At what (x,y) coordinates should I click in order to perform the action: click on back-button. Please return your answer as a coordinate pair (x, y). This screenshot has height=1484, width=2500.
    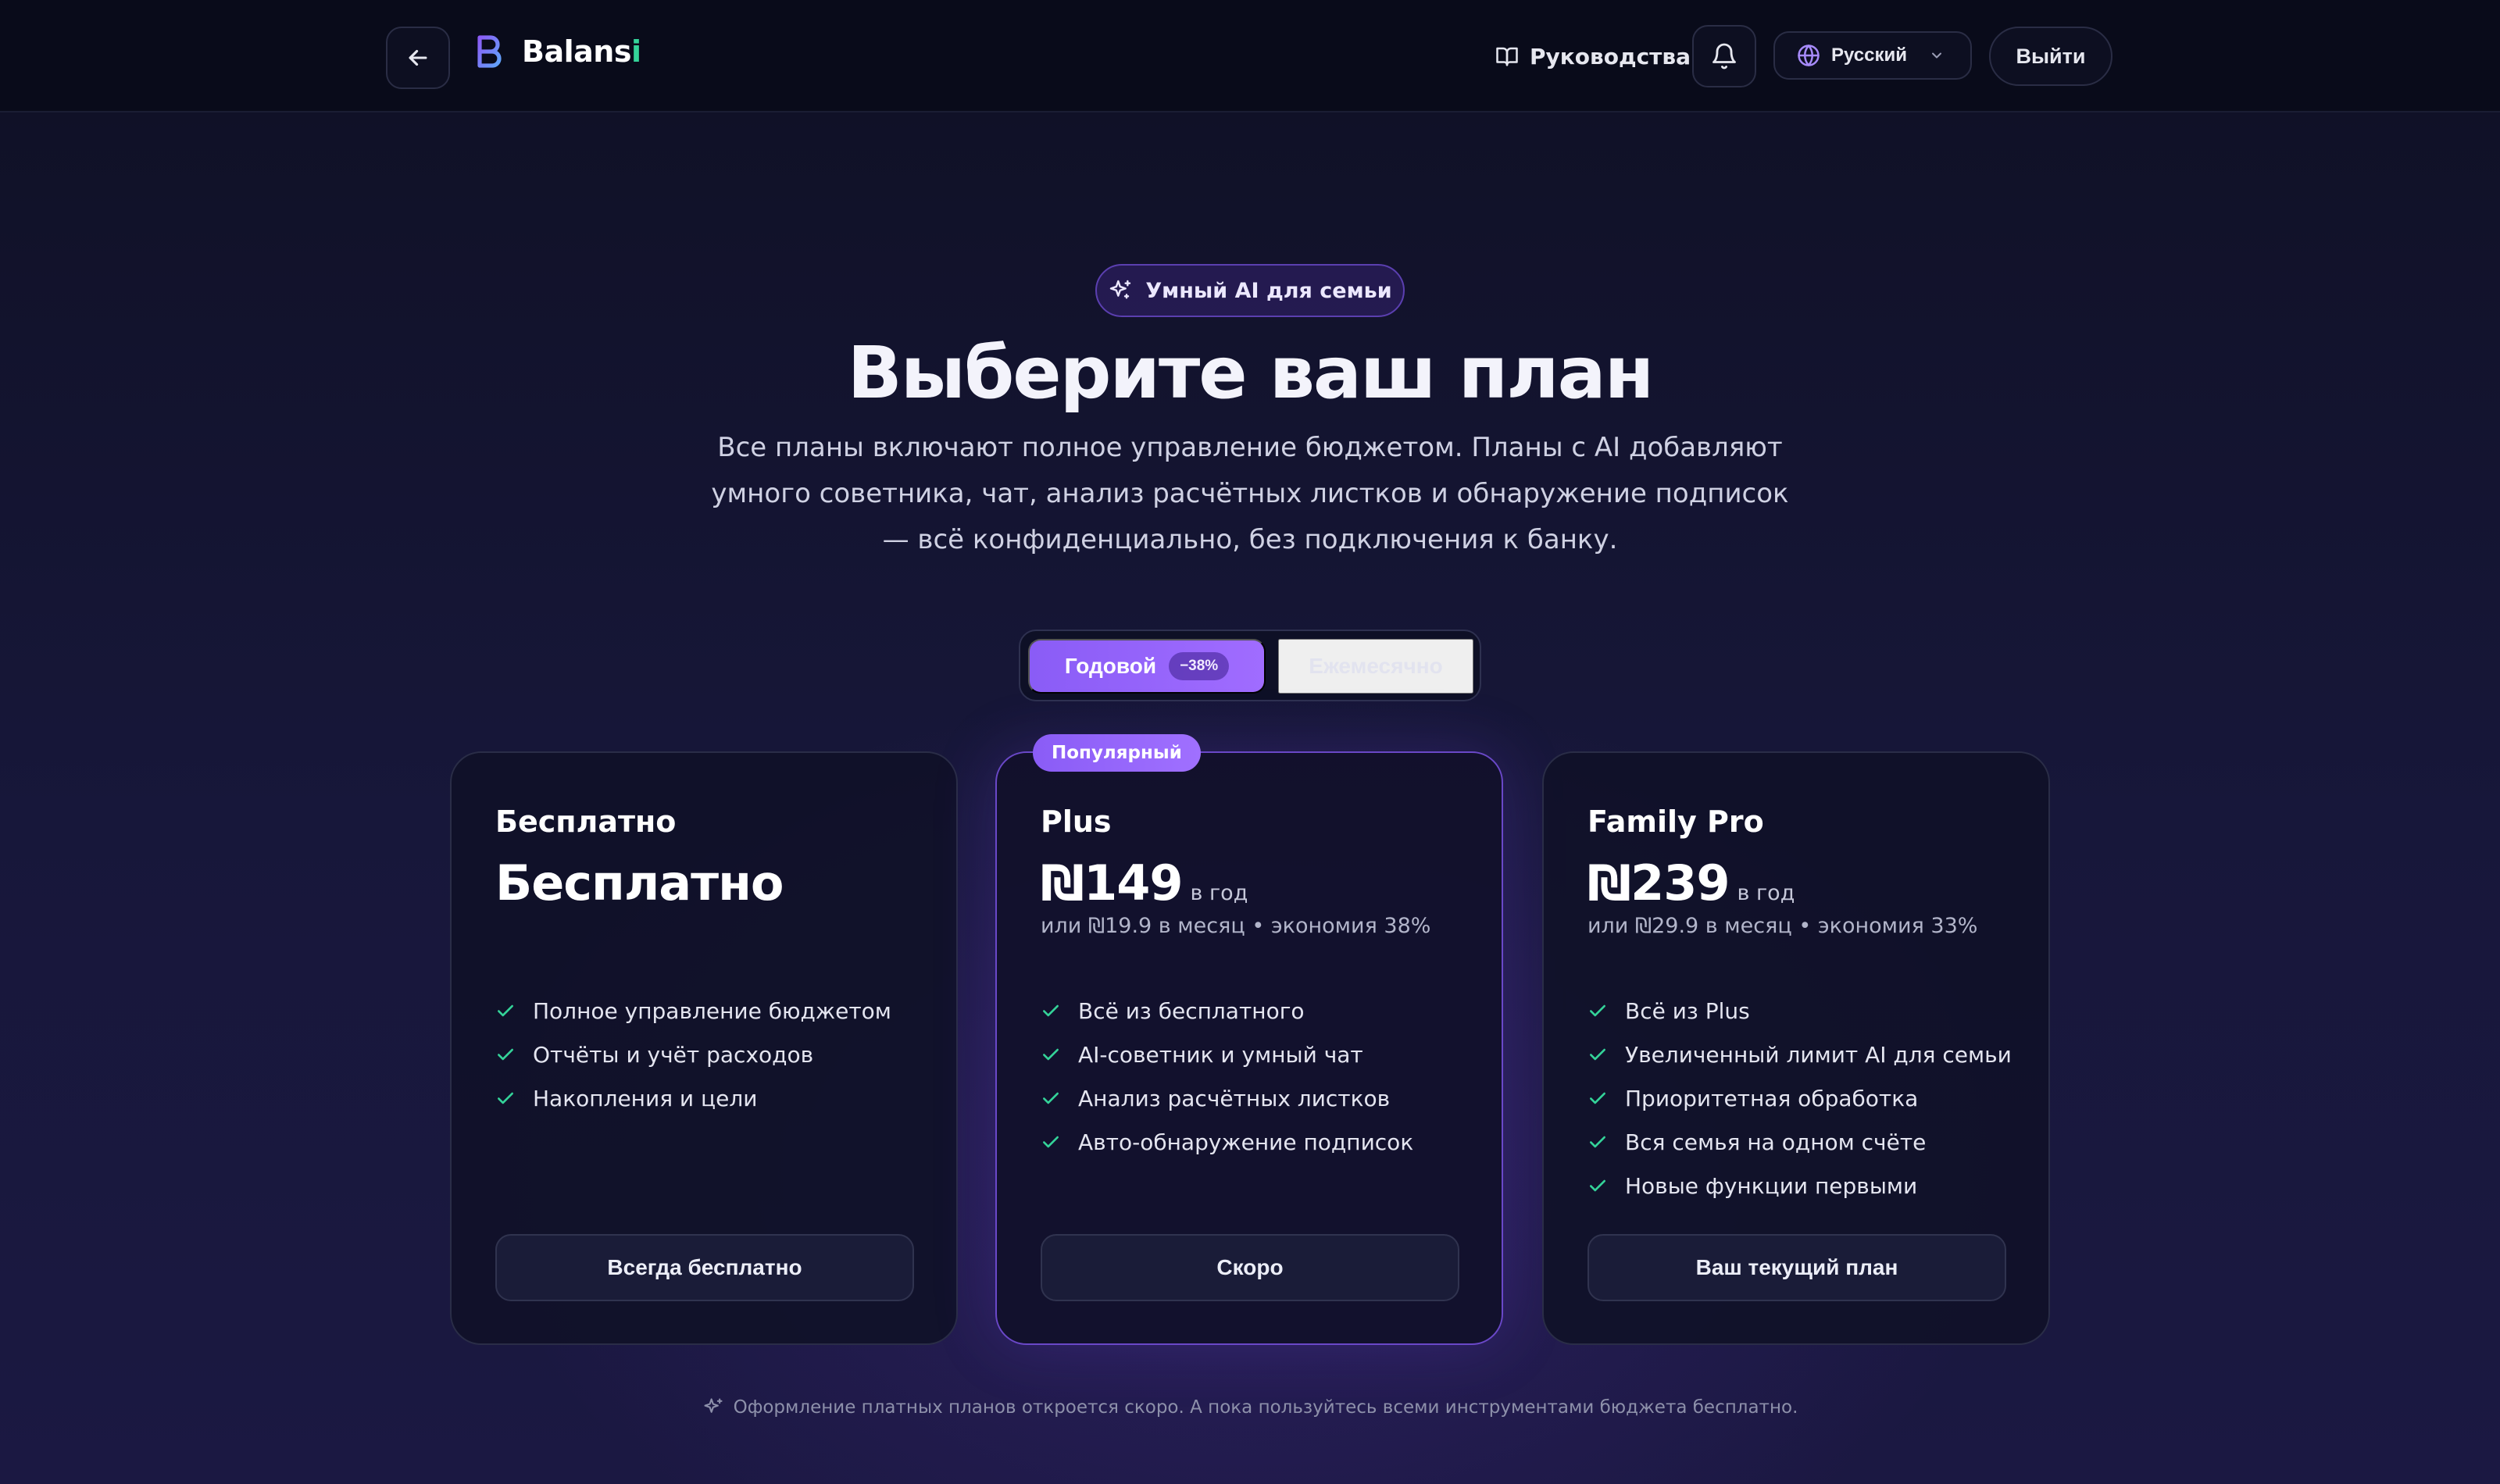
    Looking at the image, I should click on (418, 58).